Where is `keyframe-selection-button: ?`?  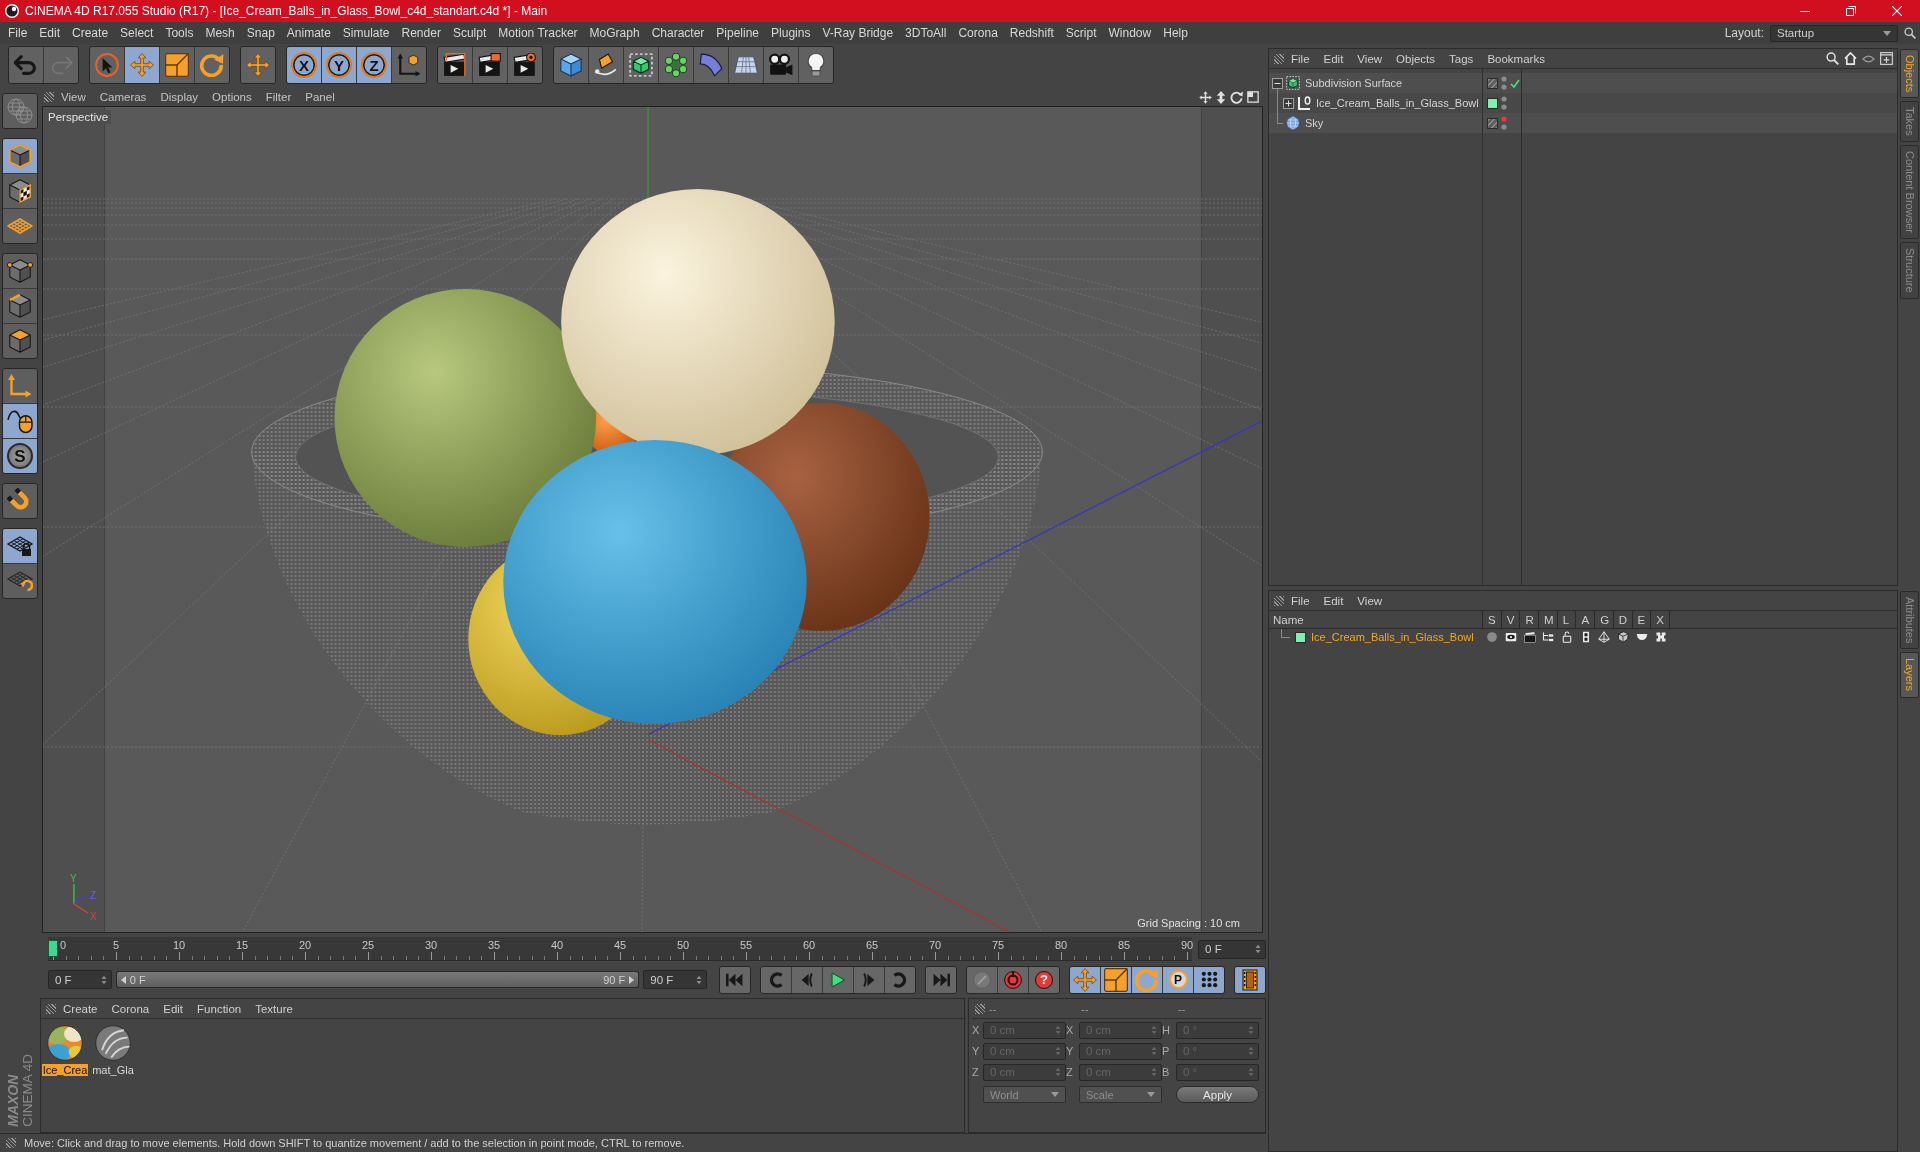 keyframe-selection-button: ? is located at coordinates (1044, 979).